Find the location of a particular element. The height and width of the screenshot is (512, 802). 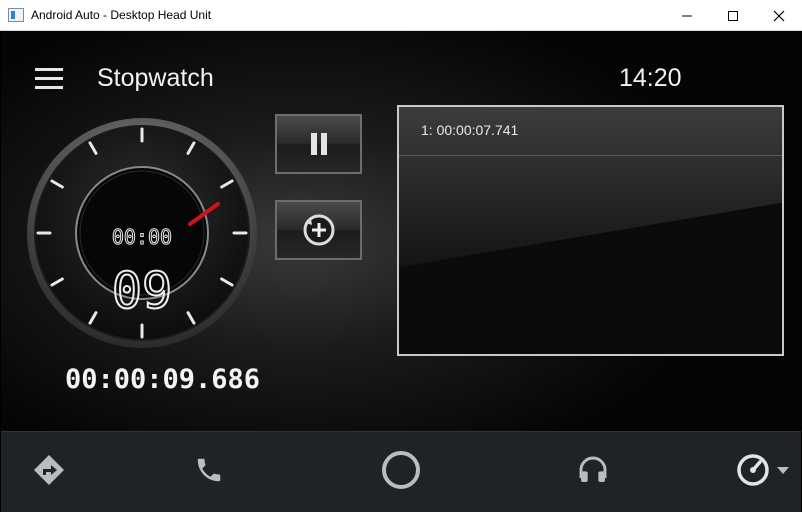

phone-icon is located at coordinates (209, 470).